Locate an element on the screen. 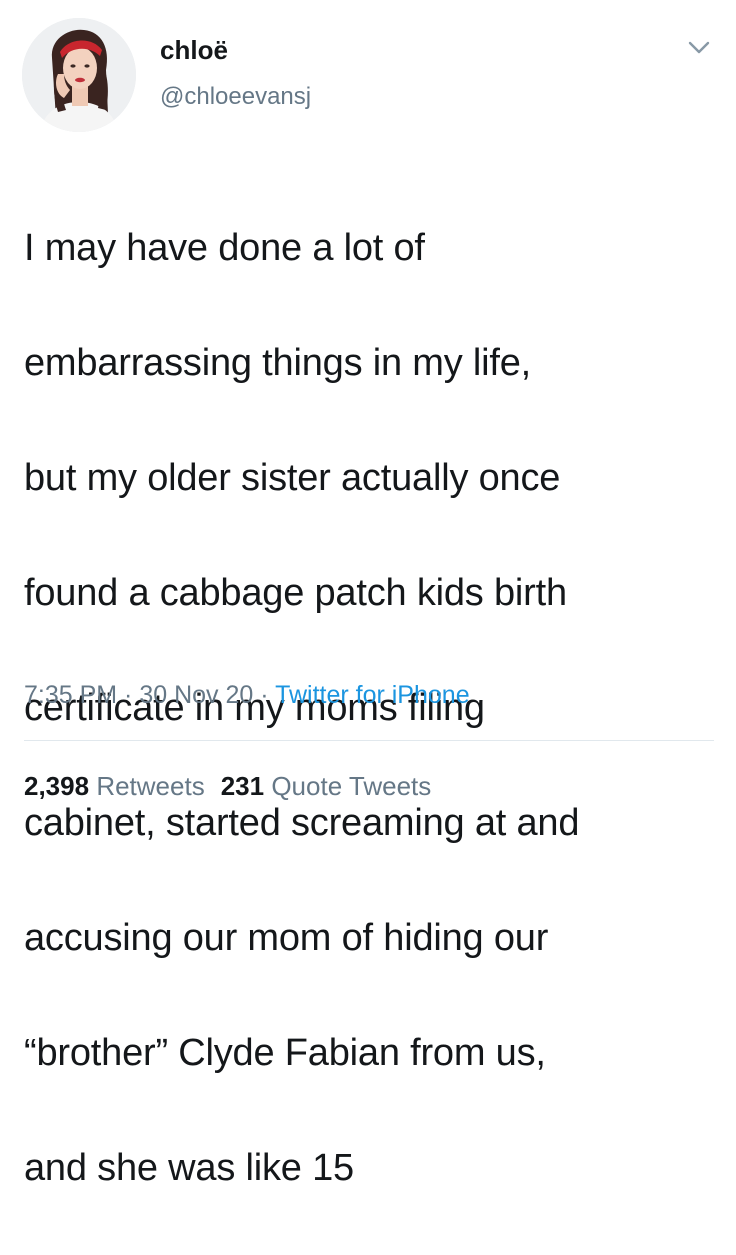  tweet-date: 30 Nov 20 is located at coordinates (196, 695).